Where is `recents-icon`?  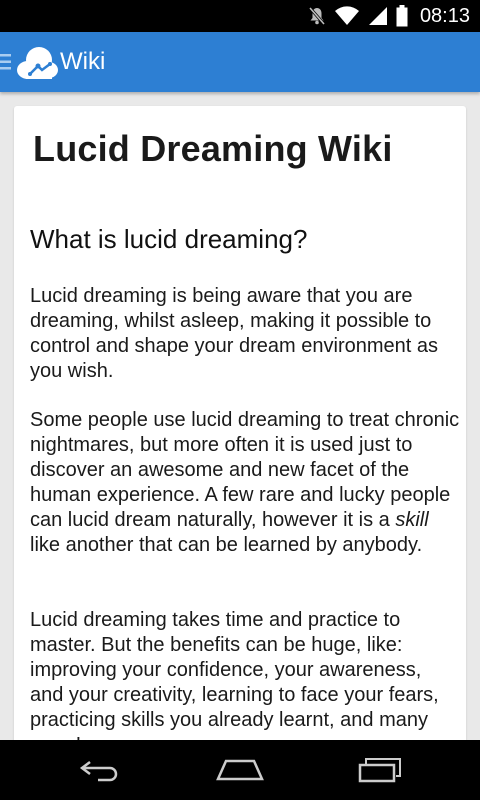 recents-icon is located at coordinates (380, 770).